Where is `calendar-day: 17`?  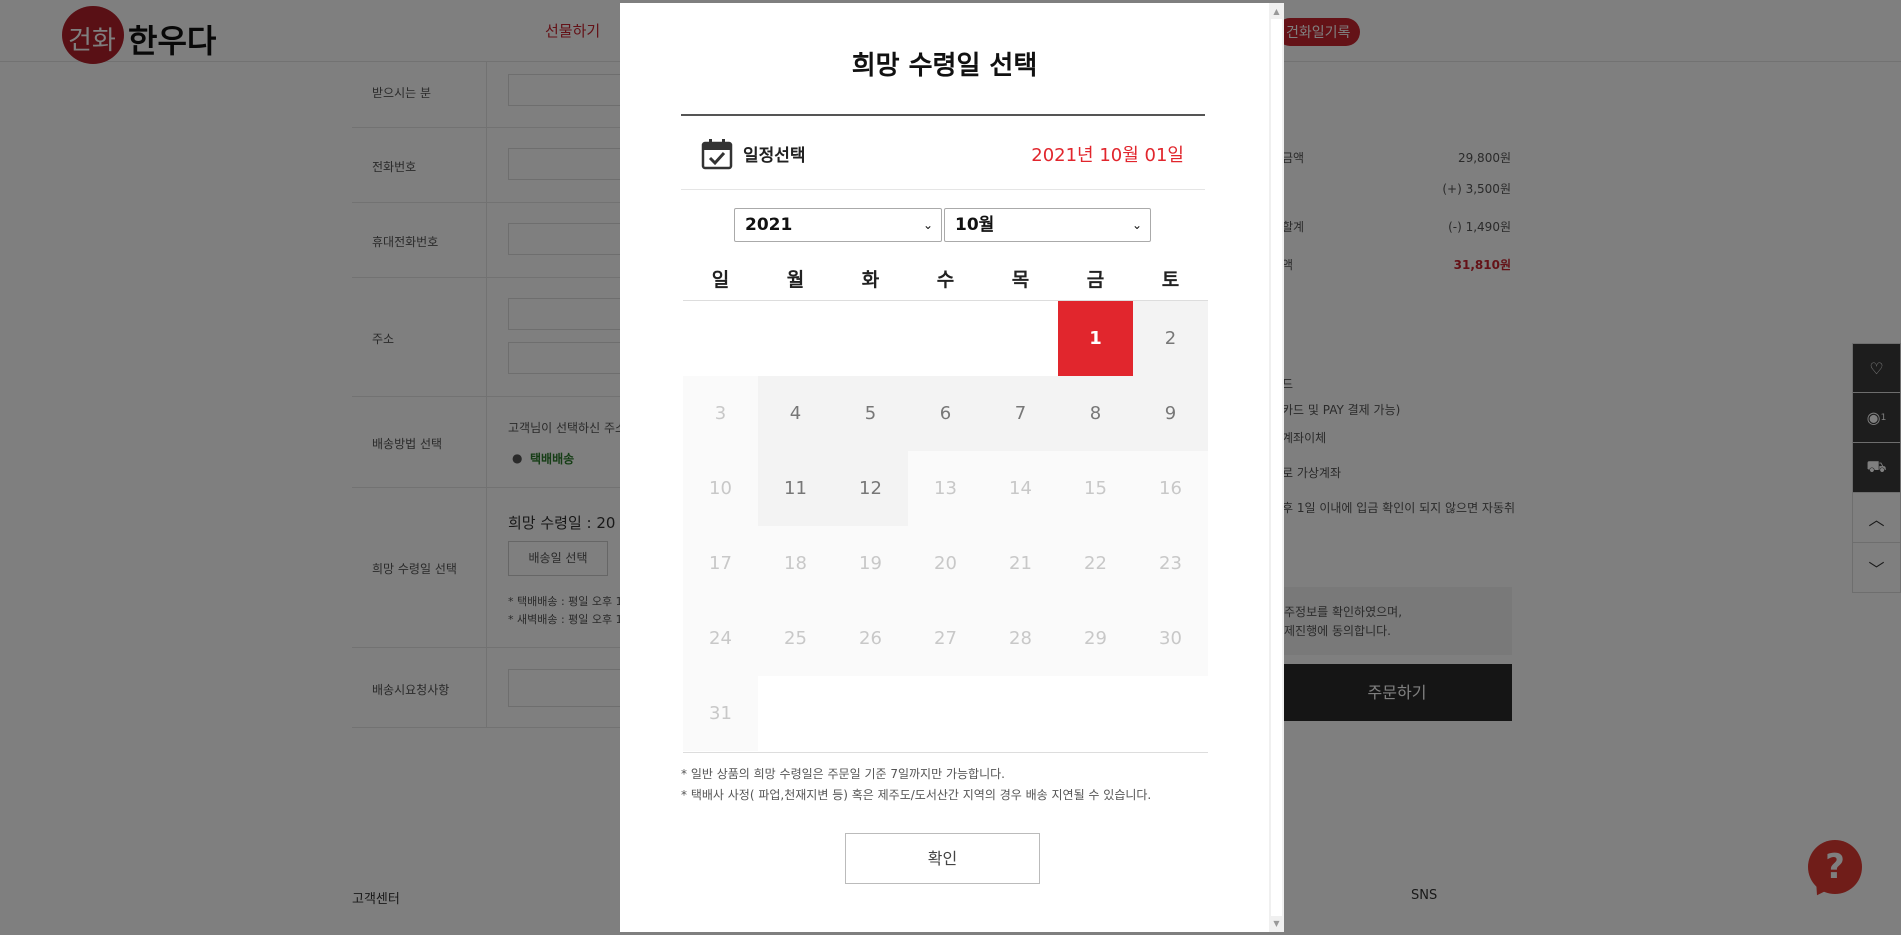 calendar-day: 17 is located at coordinates (720, 563).